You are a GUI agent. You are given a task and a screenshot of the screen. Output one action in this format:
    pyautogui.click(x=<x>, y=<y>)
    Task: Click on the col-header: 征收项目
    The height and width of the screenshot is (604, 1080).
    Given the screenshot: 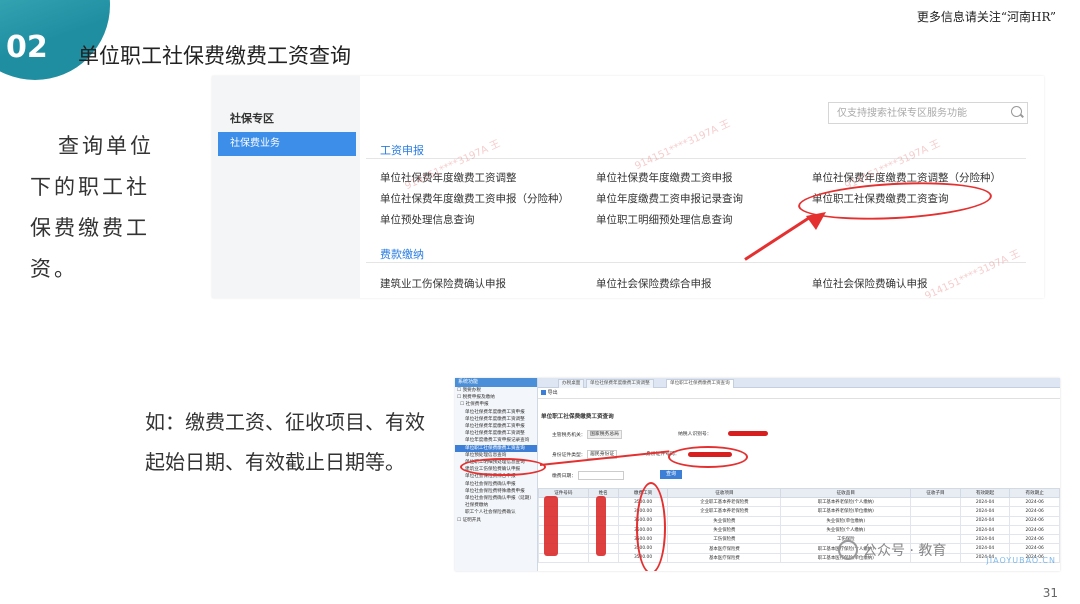 What is the action you would take?
    pyautogui.click(x=724, y=493)
    